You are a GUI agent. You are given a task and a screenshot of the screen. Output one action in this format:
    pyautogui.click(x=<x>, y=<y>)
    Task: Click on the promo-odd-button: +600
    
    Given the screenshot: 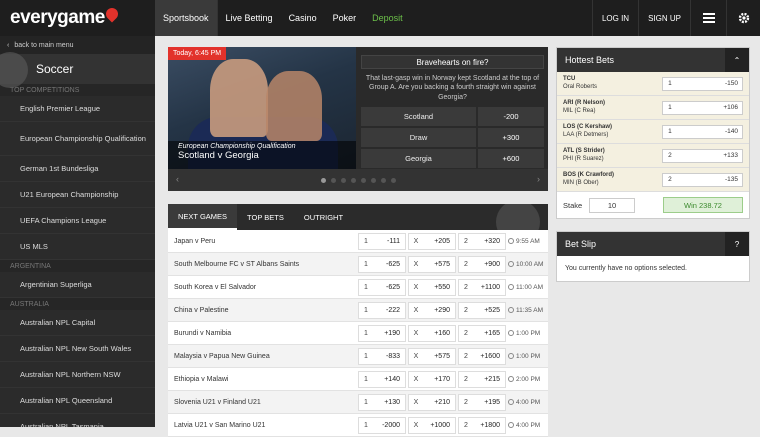 What is the action you would take?
    pyautogui.click(x=511, y=159)
    